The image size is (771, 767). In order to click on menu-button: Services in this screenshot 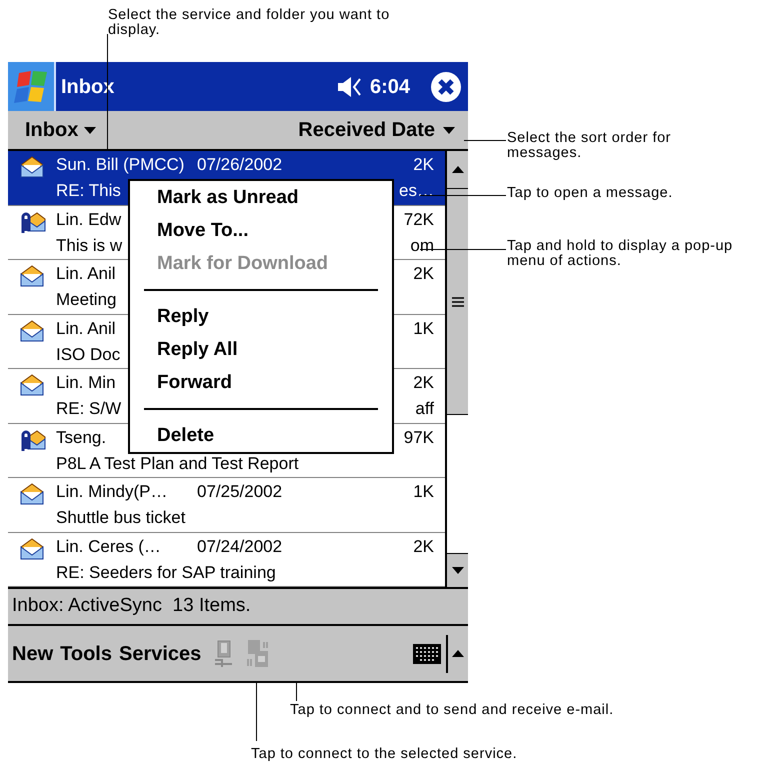, I will do `click(160, 653)`.